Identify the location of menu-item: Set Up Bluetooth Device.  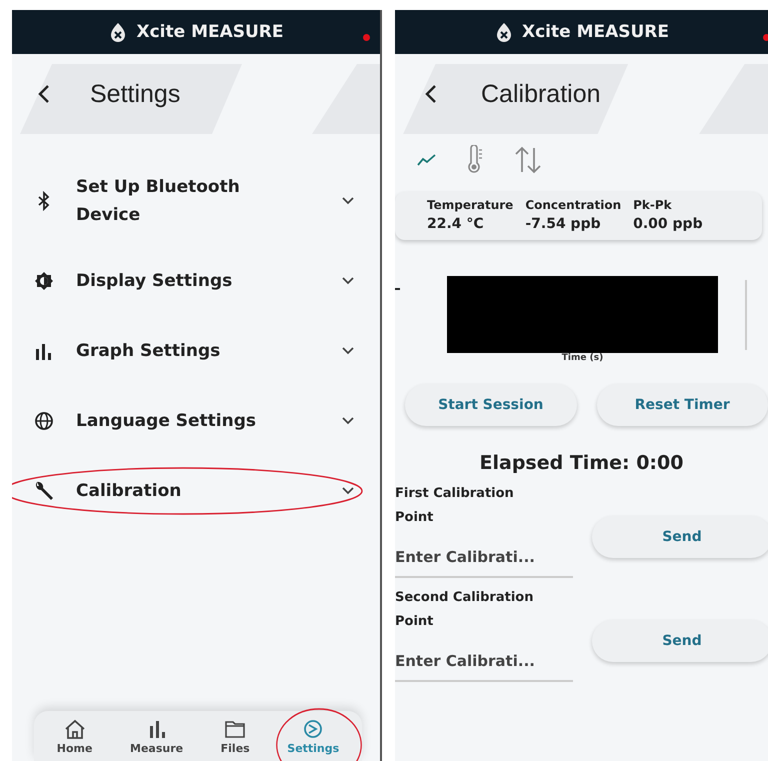
(196, 201).